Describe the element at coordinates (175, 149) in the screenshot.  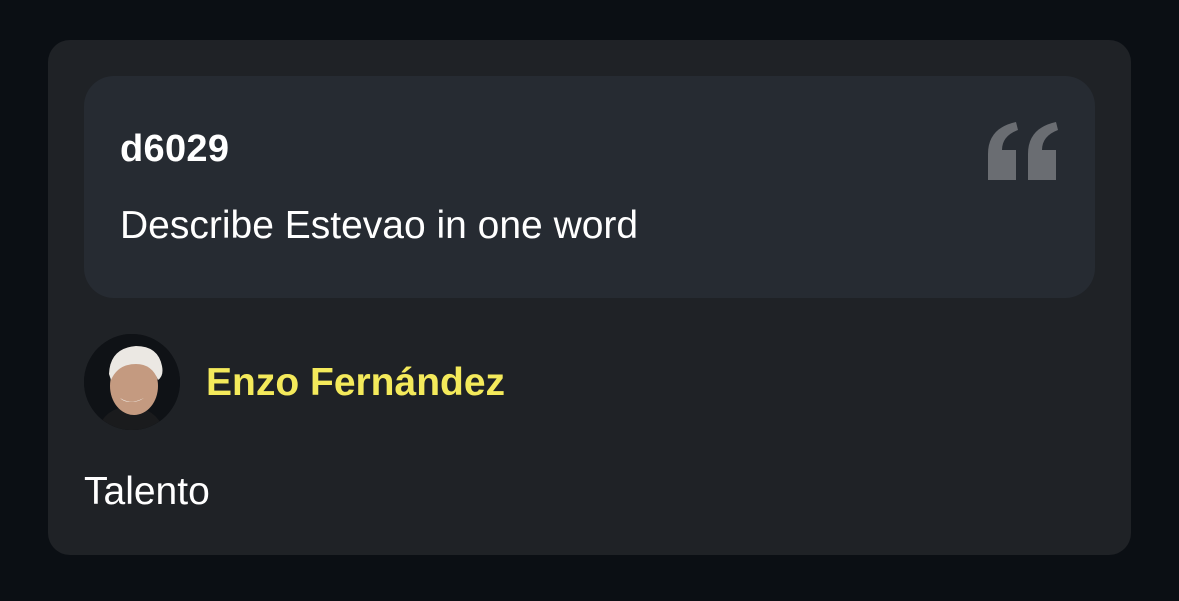
I see `asker-username: d6029` at that location.